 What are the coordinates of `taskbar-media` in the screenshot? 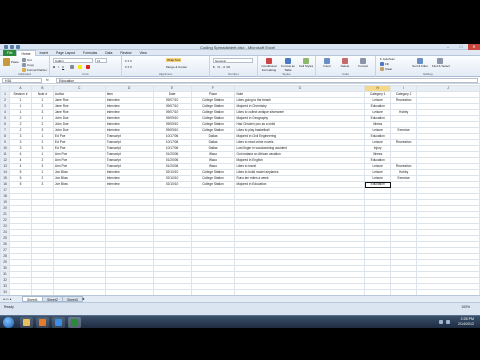 It's located at (42, 322).